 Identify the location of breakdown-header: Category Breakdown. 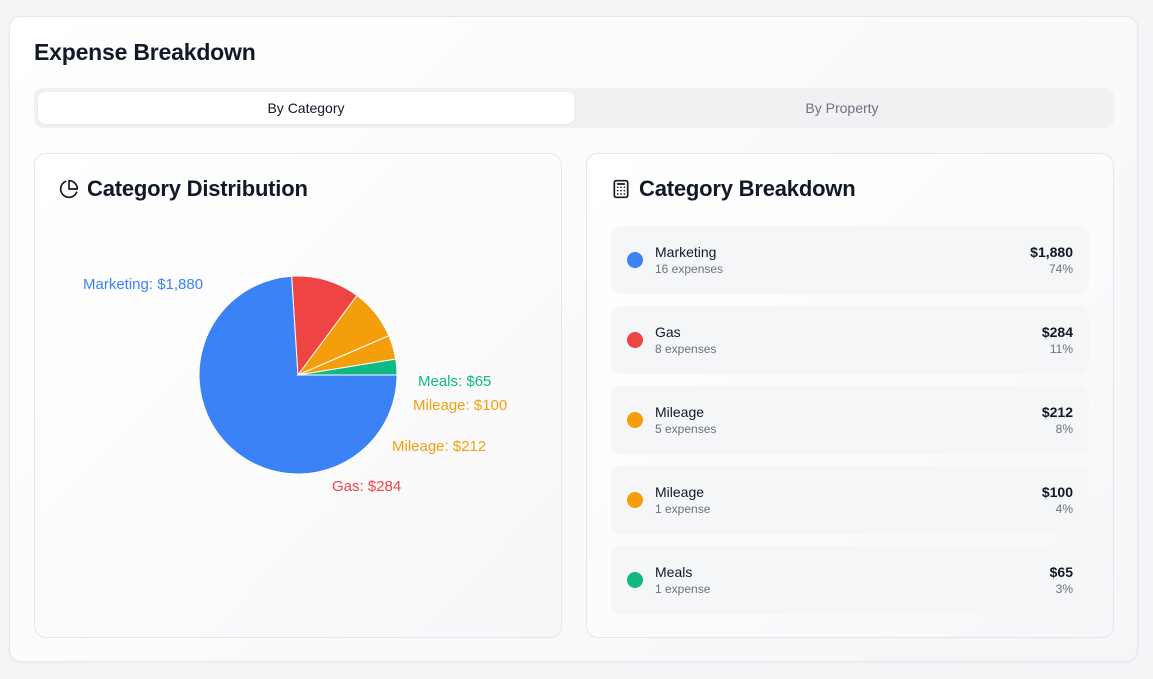
(733, 189).